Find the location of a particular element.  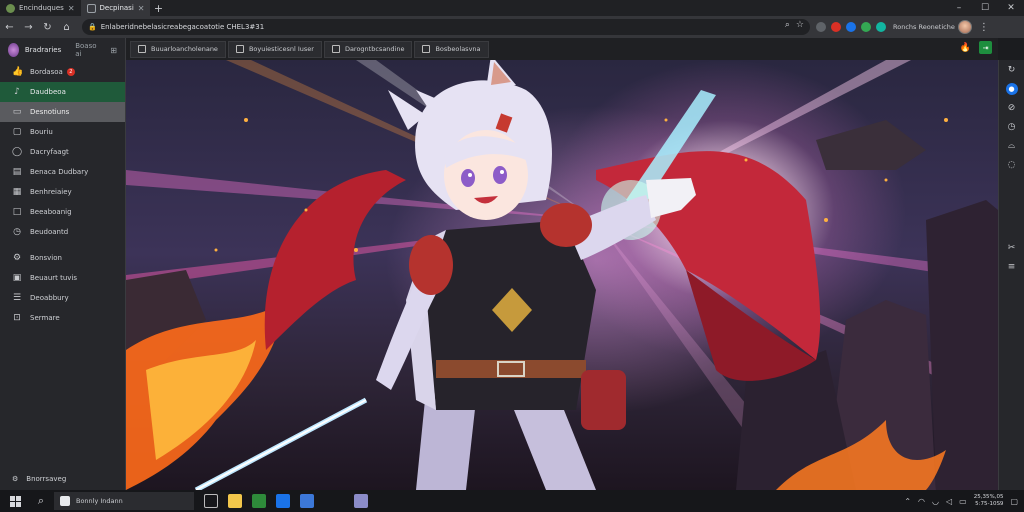

sidebar-item: ♪ Daudbeoa is located at coordinates (62, 92).